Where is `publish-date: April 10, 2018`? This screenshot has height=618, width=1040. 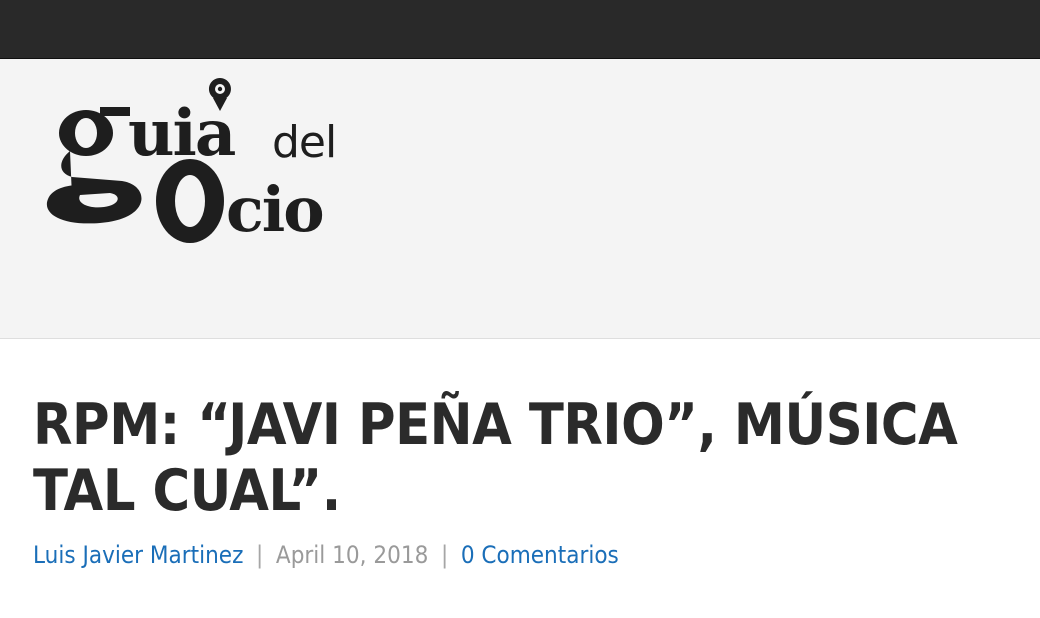 publish-date: April 10, 2018 is located at coordinates (352, 555).